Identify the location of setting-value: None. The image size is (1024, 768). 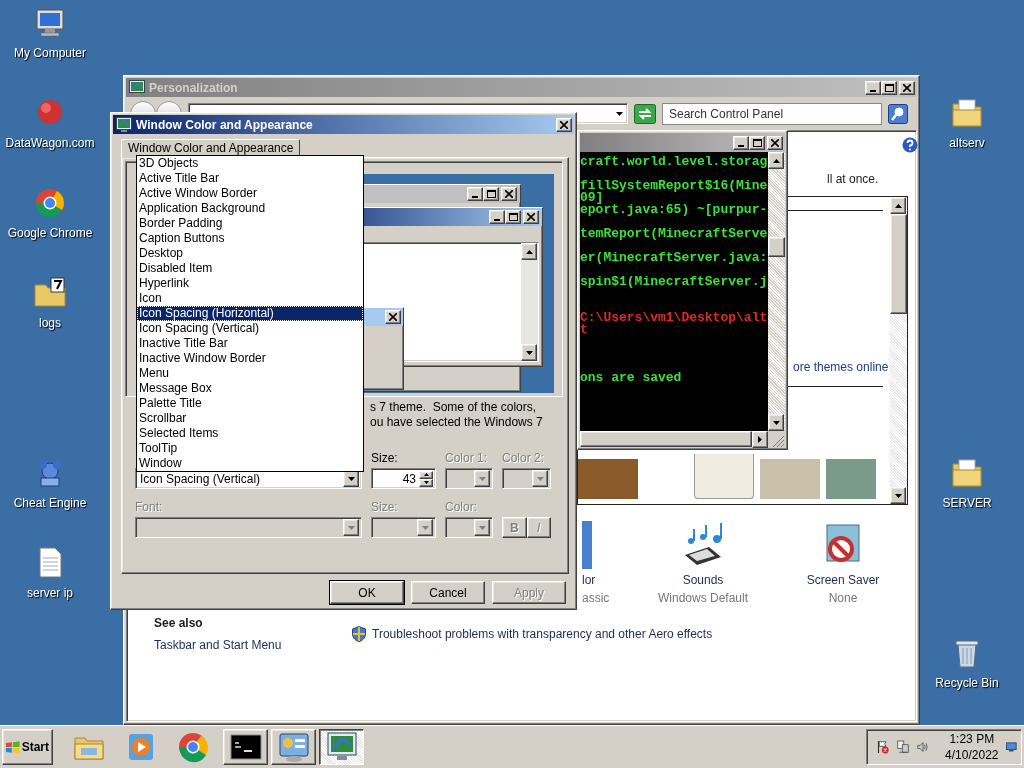
(843, 598).